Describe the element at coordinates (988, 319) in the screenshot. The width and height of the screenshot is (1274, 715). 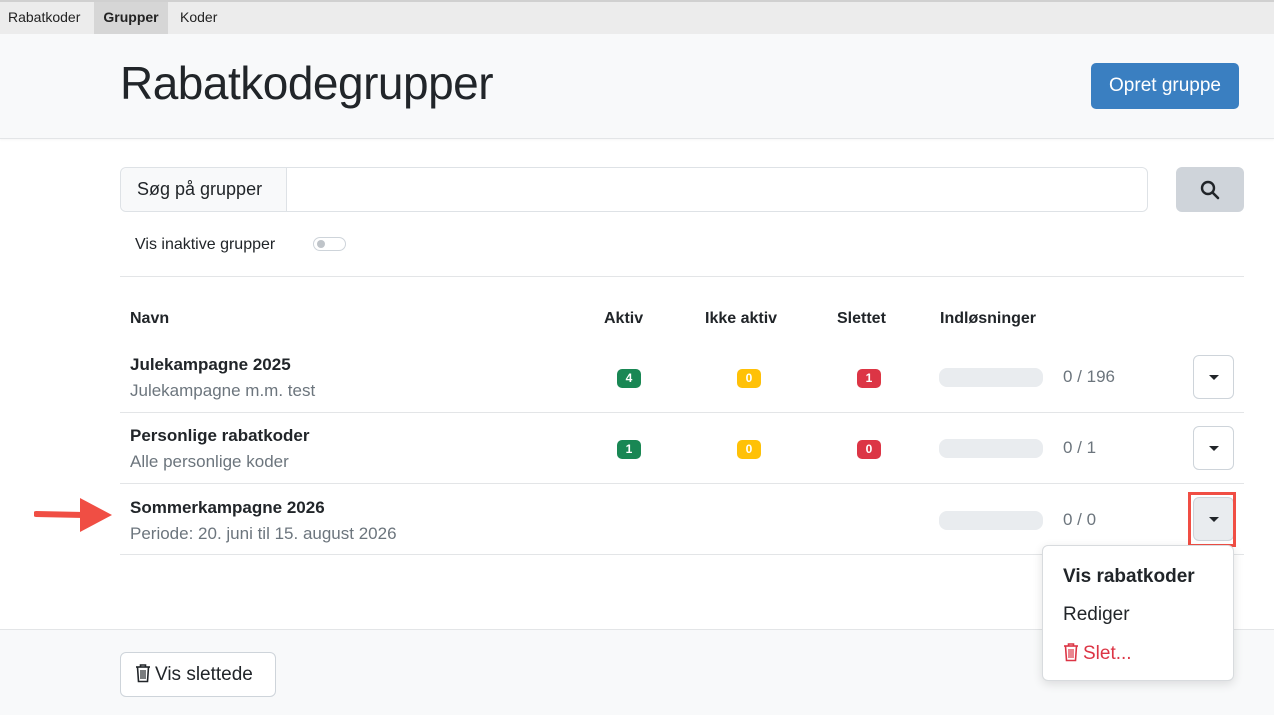
I see `col-header-redemptions: Indløsninger` at that location.